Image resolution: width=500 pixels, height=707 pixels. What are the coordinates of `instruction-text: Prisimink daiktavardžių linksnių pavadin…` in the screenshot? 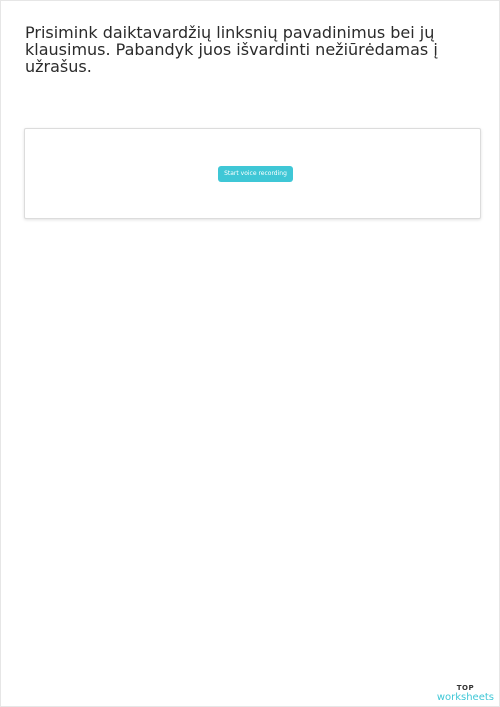 It's located at (231, 49).